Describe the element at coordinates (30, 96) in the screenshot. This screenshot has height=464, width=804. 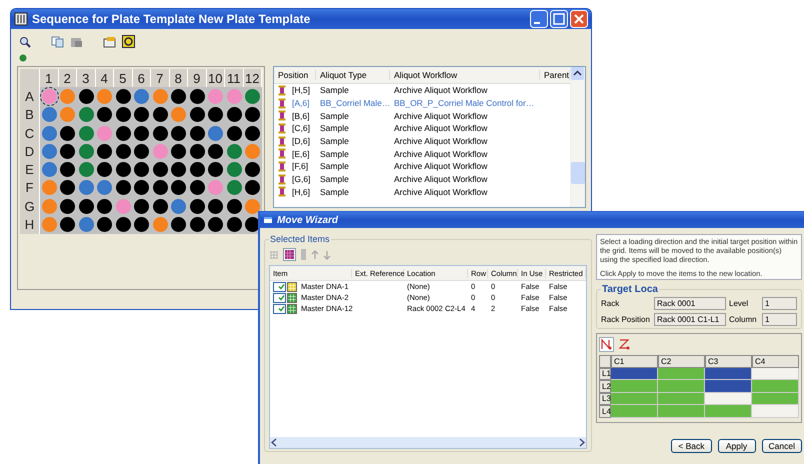
I see `row-header: A` at that location.